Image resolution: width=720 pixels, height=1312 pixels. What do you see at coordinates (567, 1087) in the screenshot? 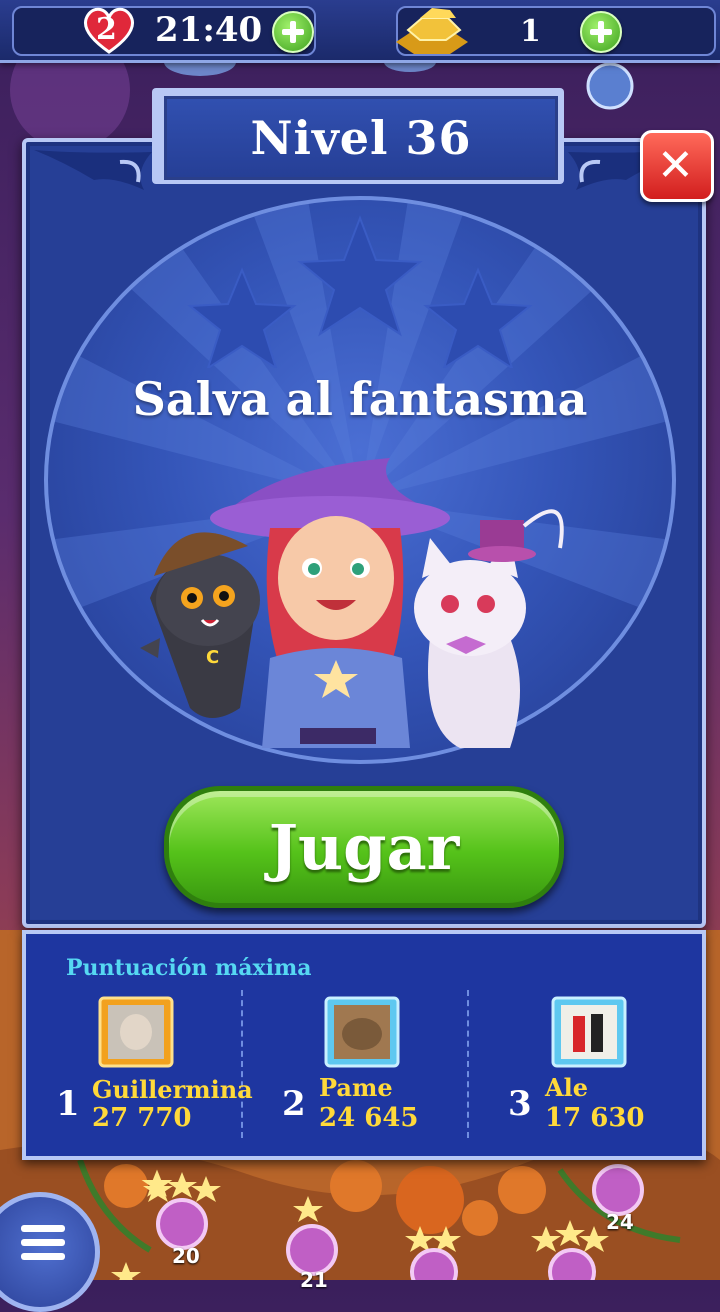
I see `friend-name: Ale` at bounding box center [567, 1087].